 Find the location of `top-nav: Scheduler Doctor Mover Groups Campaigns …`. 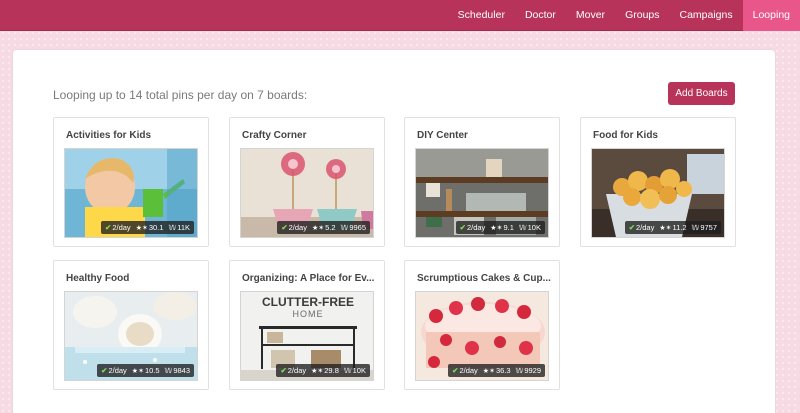

top-nav: Scheduler Doctor Mover Groups Campaigns … is located at coordinates (400, 15).